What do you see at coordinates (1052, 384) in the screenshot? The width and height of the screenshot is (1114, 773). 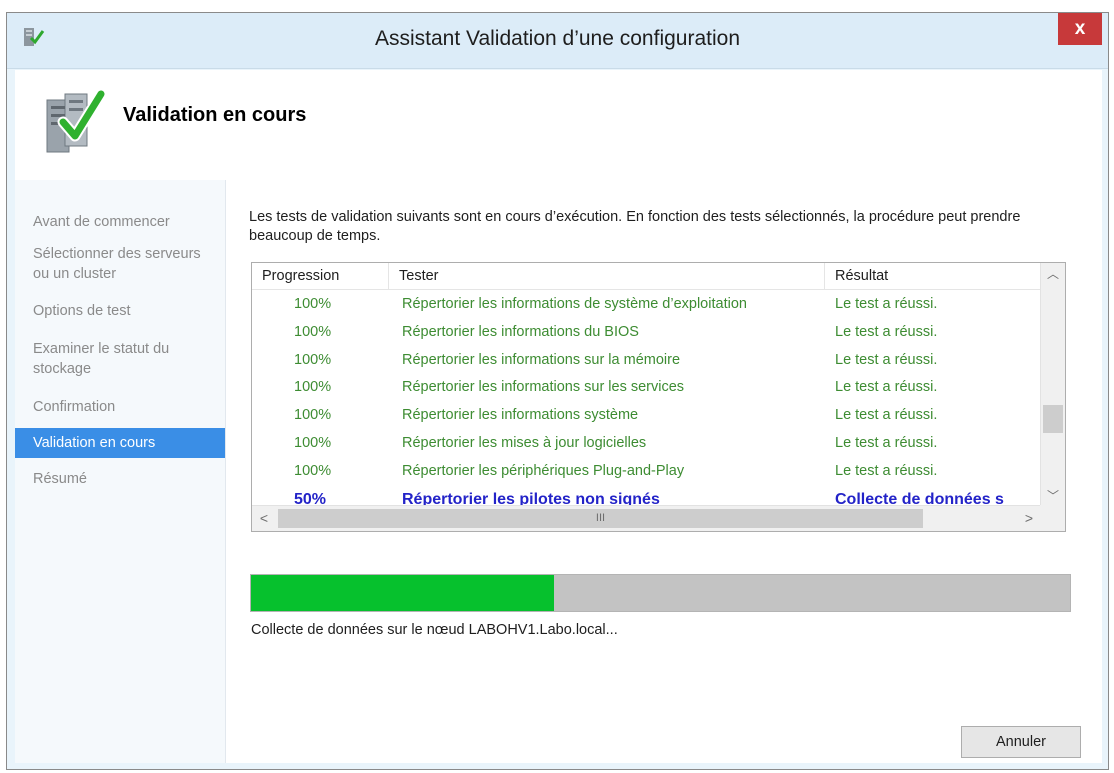 I see `vertical-scrollbar: ︿ ﹀` at bounding box center [1052, 384].